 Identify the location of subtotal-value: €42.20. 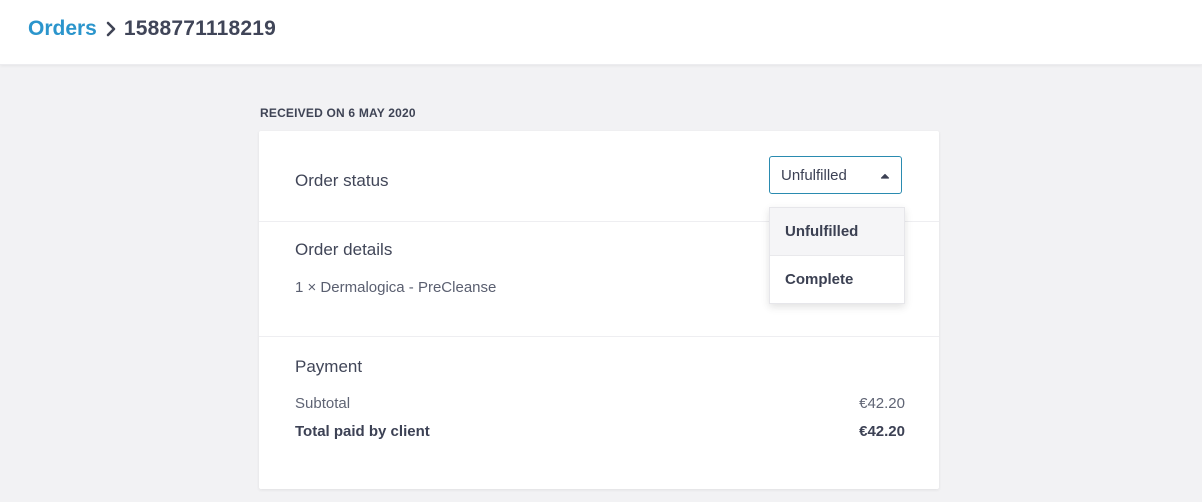
(882, 403).